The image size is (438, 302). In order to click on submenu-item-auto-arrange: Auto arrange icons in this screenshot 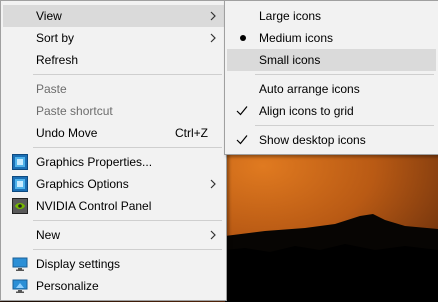, I will do `click(331, 89)`.